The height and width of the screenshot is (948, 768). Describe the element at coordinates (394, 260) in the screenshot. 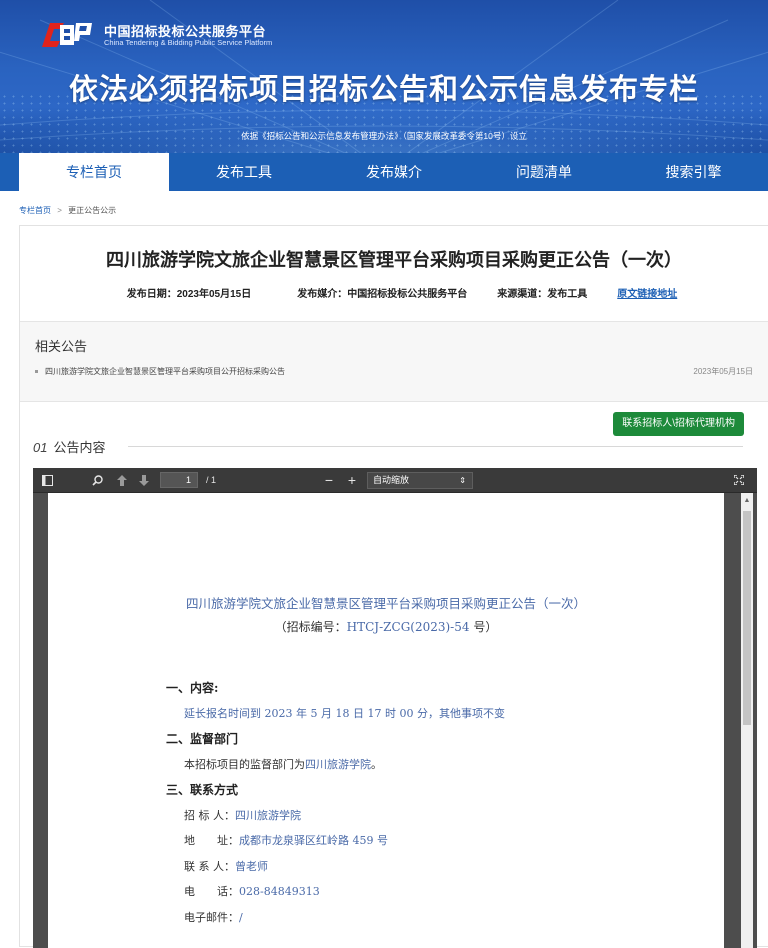

I see `article-title: 四川旅游学院文旅企业智慧景区管理平台采购项目采购更正公告（一次）` at that location.